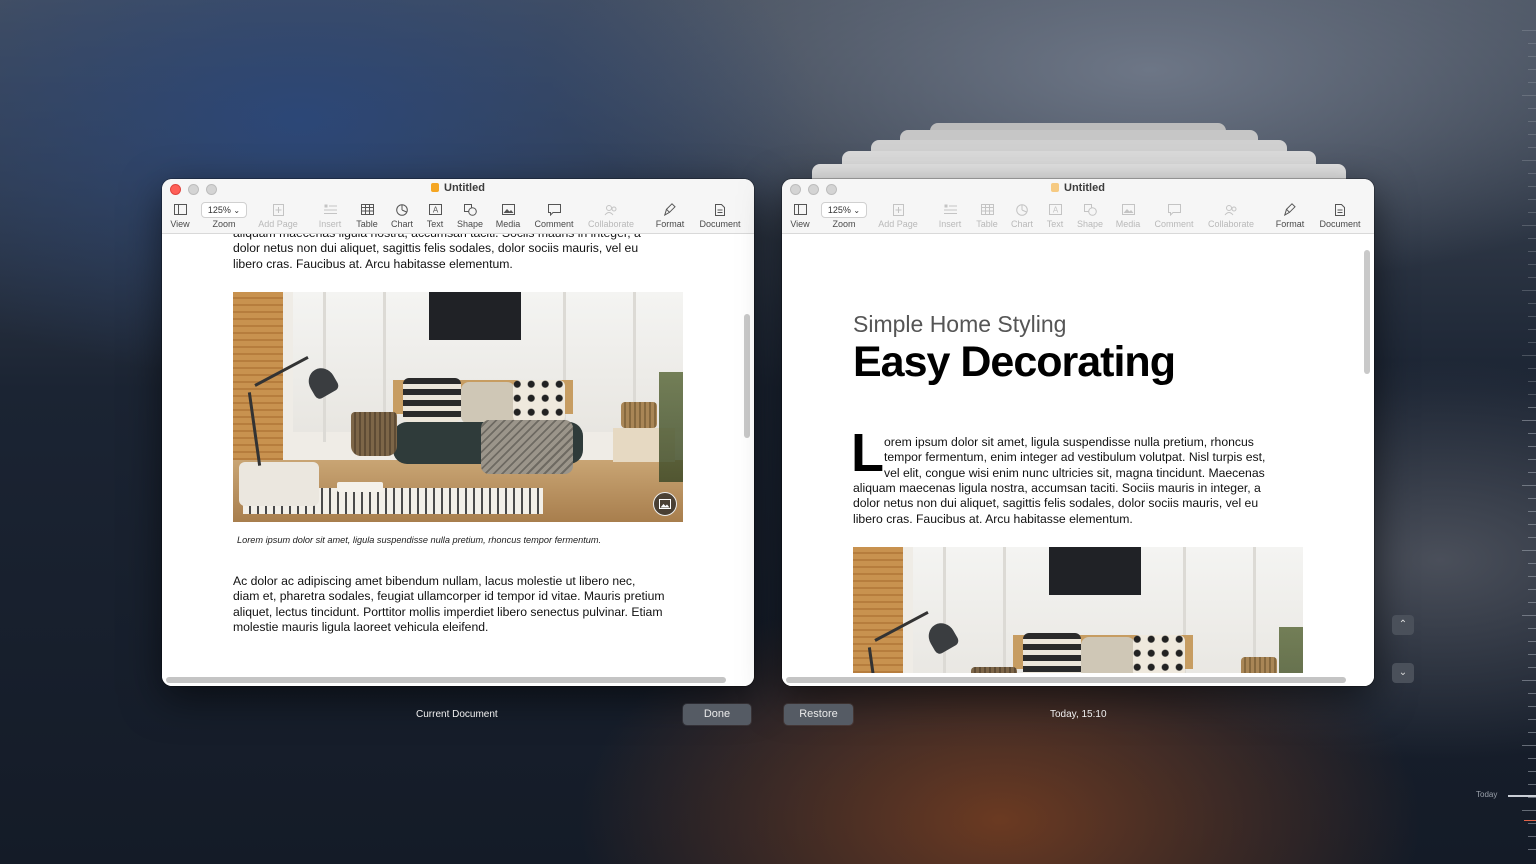 The image size is (1536, 864). What do you see at coordinates (1231, 224) in the screenshot?
I see `toolbar-label: Collaborate` at bounding box center [1231, 224].